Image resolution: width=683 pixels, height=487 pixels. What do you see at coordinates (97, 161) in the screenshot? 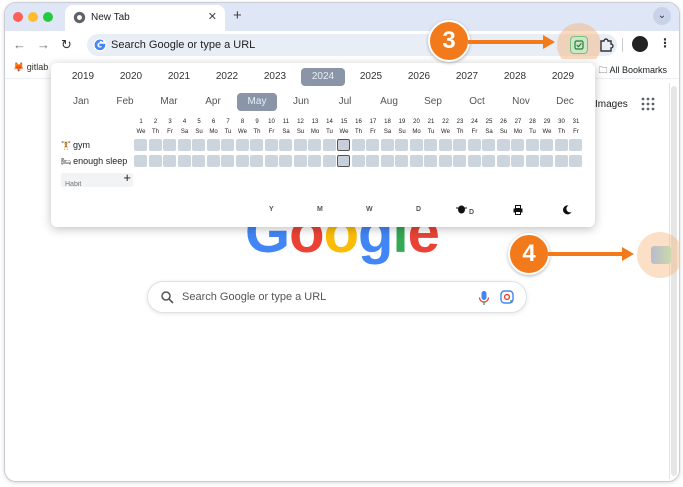
I see `habit-label: 🛏 enough sleep` at bounding box center [97, 161].